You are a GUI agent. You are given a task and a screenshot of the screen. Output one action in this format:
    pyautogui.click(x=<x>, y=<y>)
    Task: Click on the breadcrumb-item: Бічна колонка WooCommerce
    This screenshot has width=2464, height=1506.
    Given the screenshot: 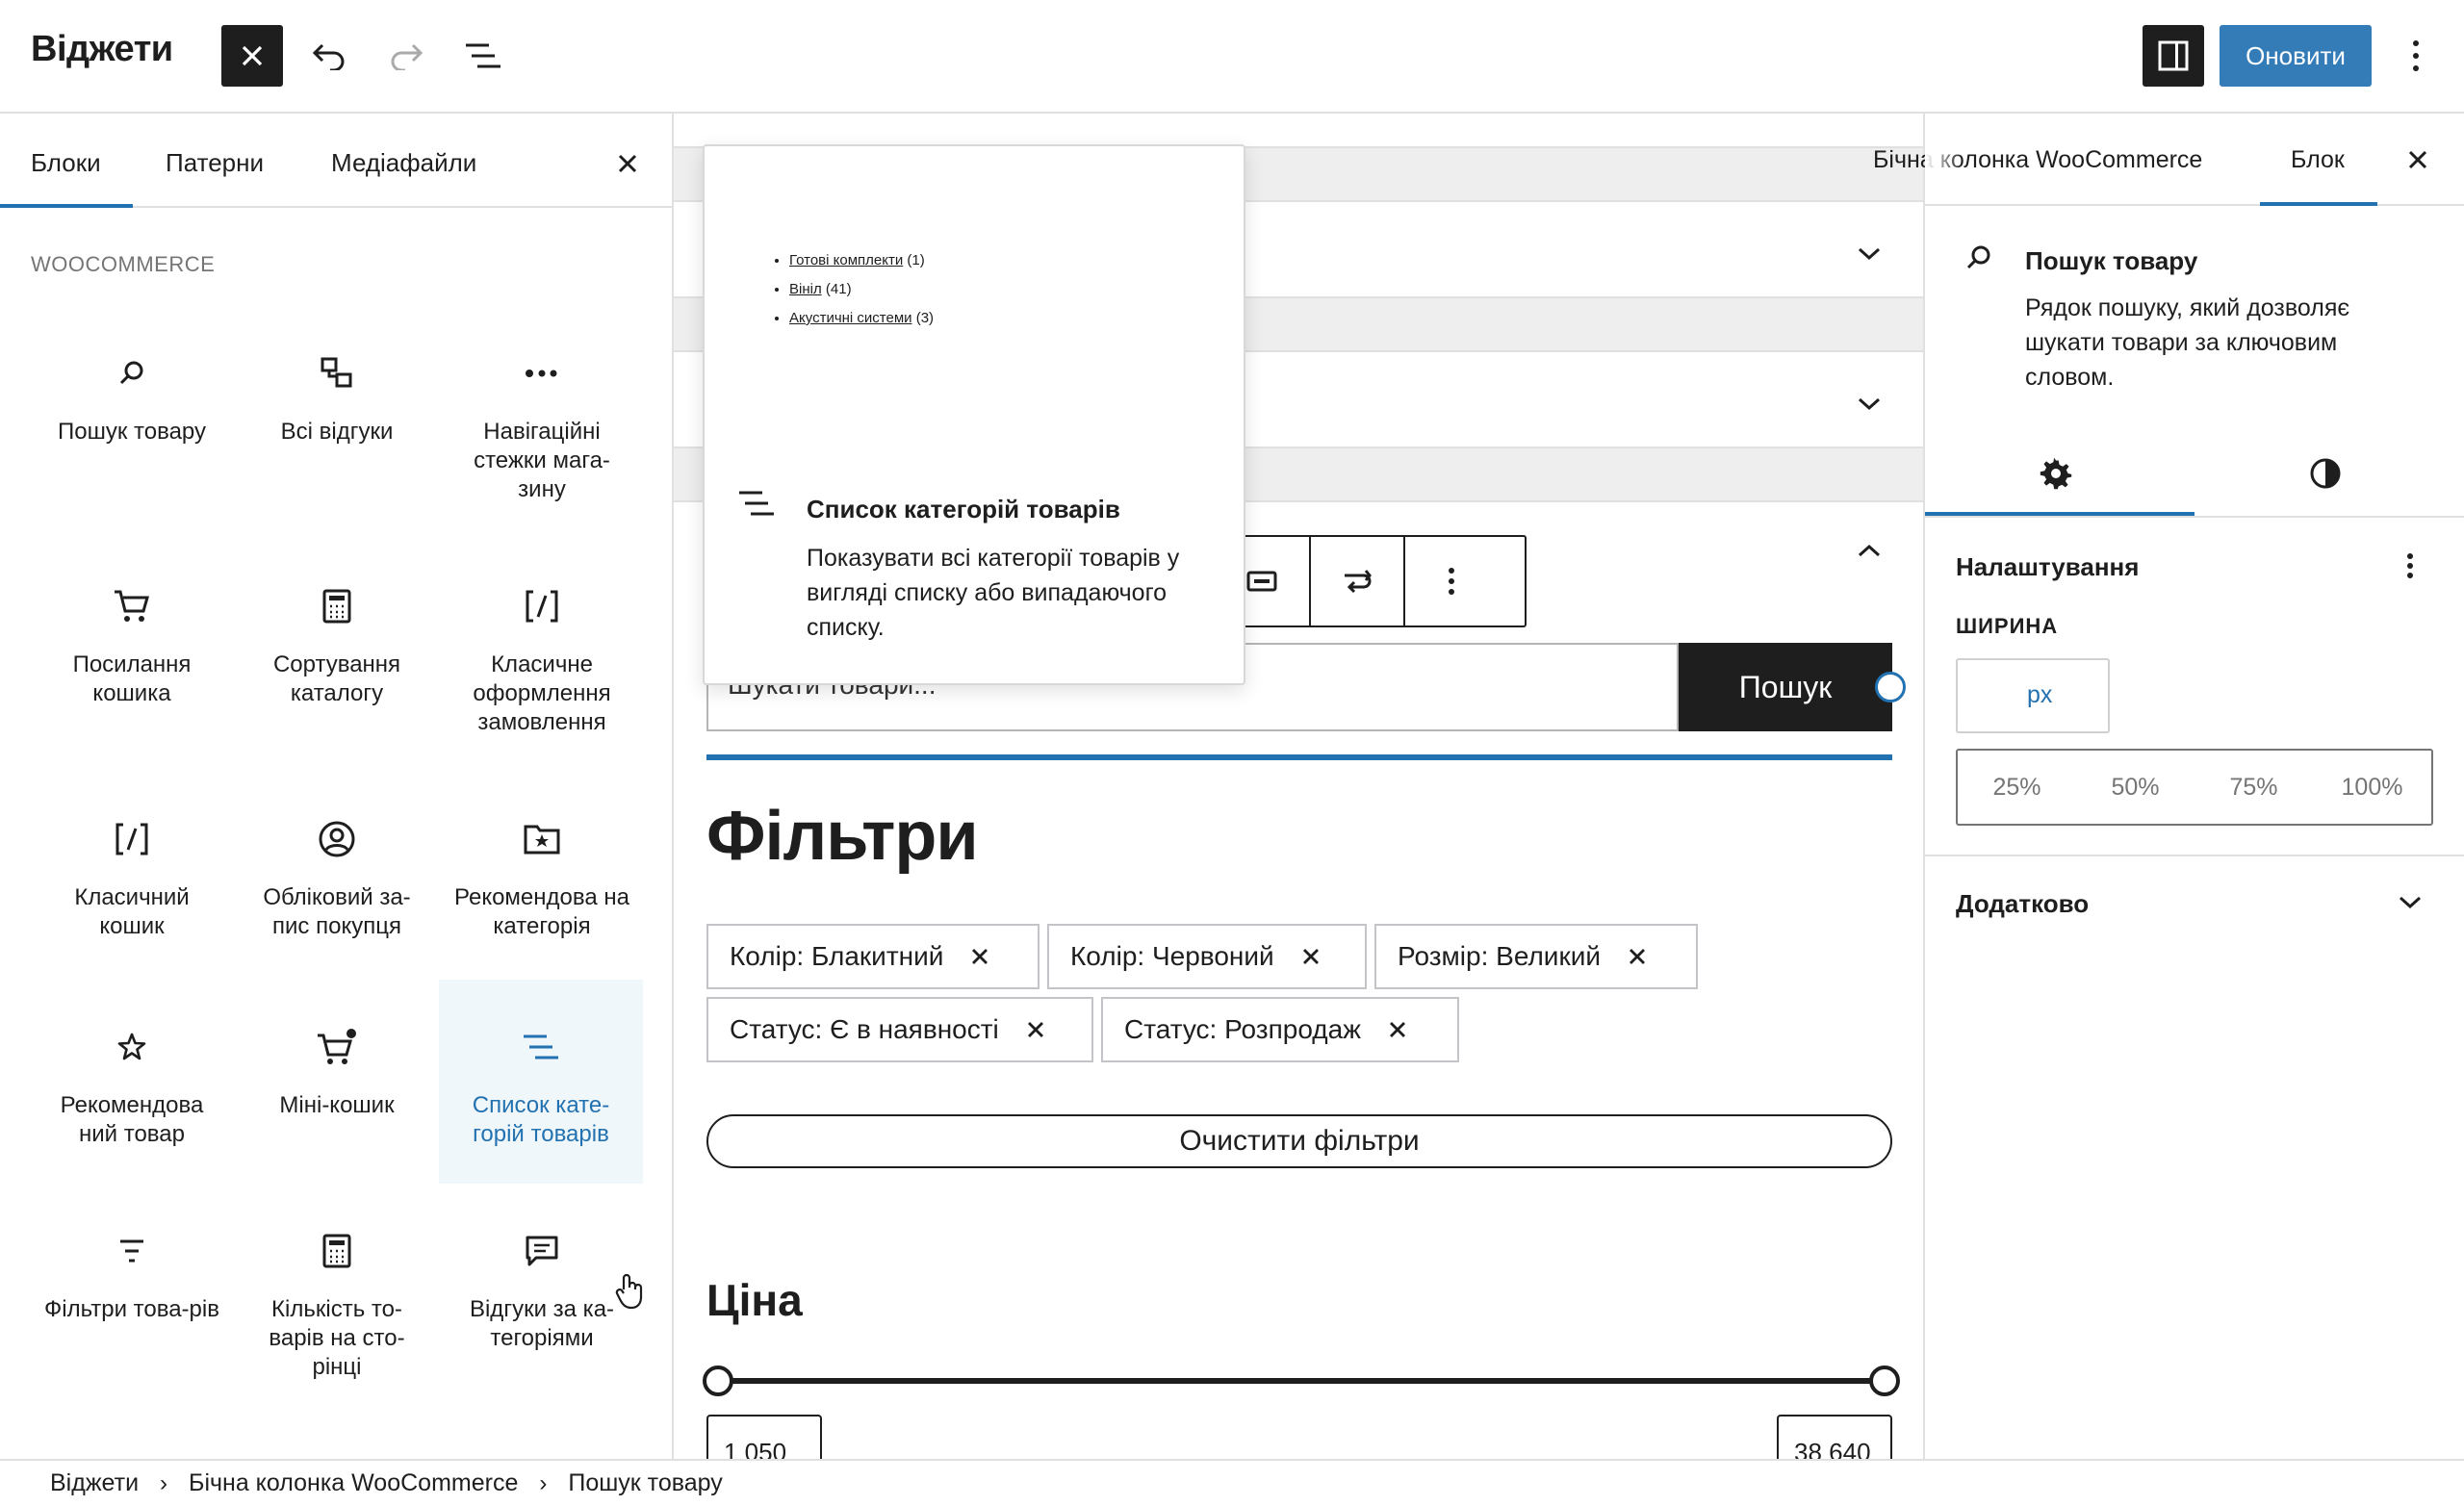 What is the action you would take?
    pyautogui.click(x=353, y=1483)
    